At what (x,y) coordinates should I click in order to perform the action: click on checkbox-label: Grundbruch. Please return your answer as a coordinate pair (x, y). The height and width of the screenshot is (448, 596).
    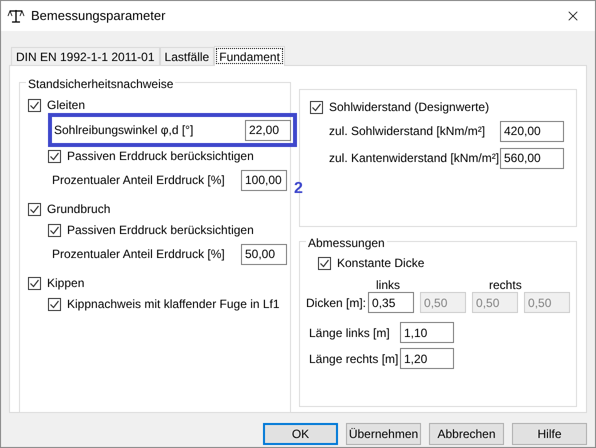
    Looking at the image, I should click on (78, 209).